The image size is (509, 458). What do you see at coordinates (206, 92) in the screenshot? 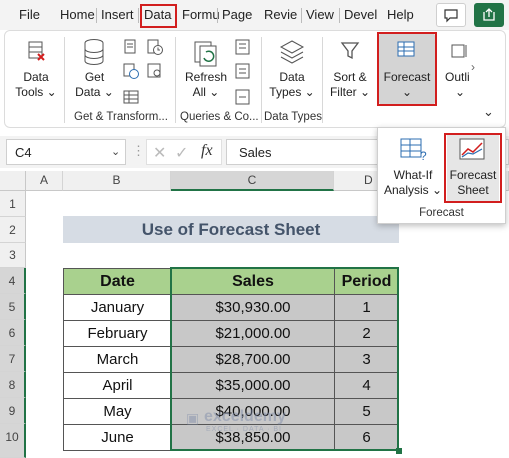
I see `refresh-label-2: All ⌄` at bounding box center [206, 92].